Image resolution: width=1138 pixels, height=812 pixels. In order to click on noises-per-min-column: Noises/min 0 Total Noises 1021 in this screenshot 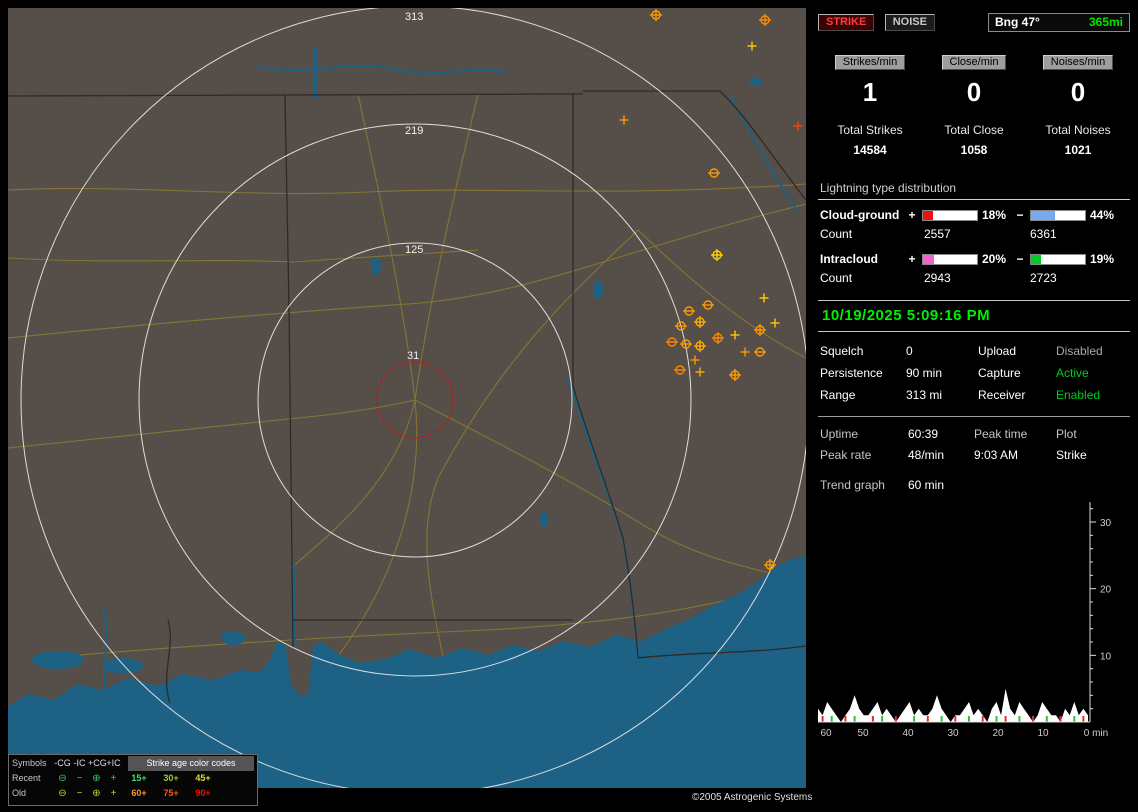, I will do `click(1078, 105)`.